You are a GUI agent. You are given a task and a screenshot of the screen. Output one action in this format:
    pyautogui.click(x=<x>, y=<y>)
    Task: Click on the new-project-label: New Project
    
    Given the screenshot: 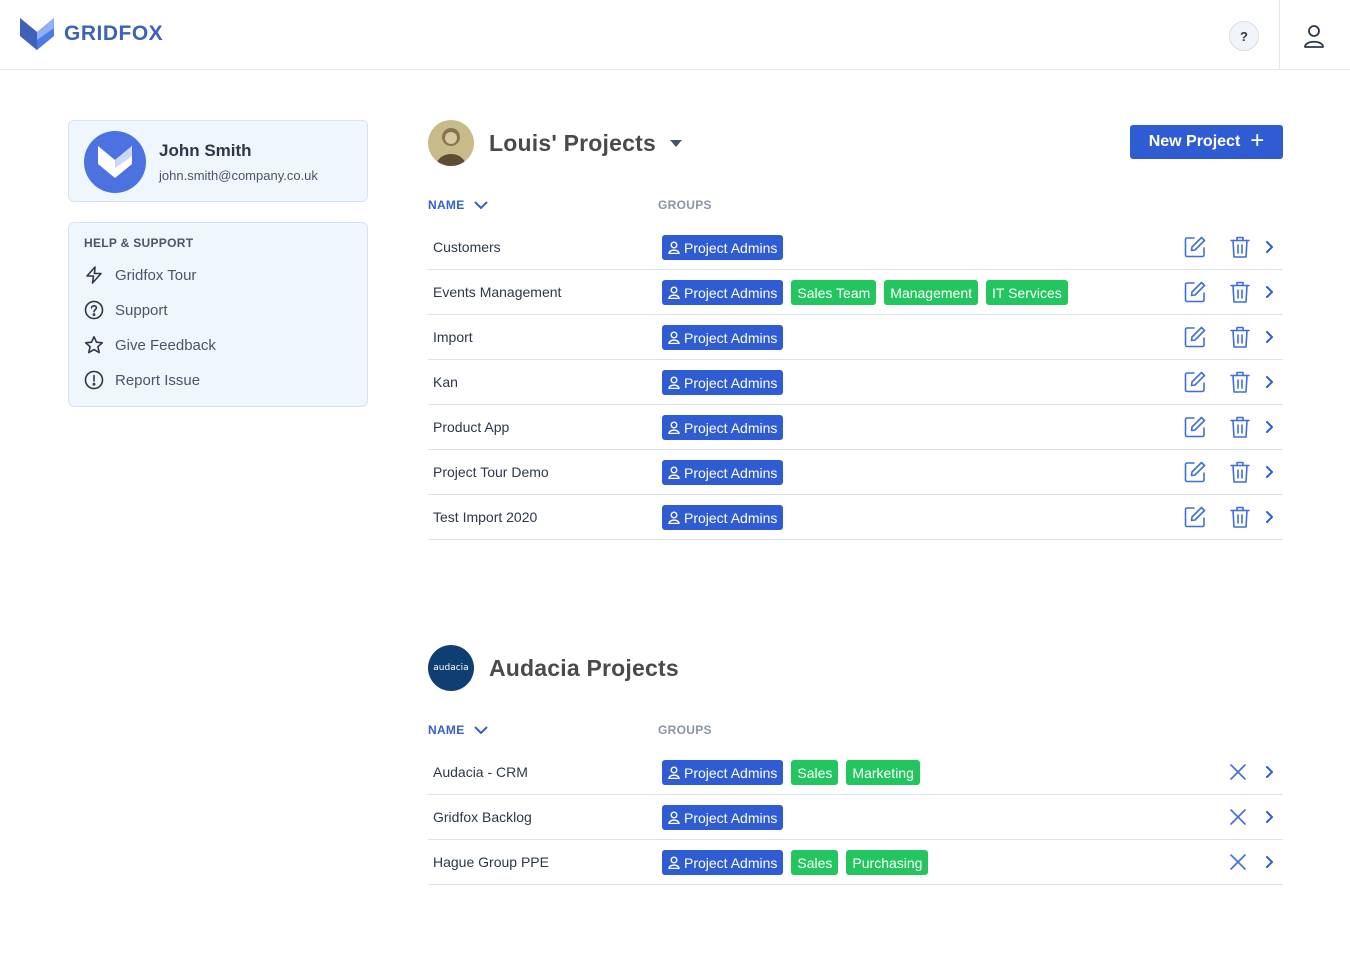 What is the action you would take?
    pyautogui.click(x=1194, y=141)
    